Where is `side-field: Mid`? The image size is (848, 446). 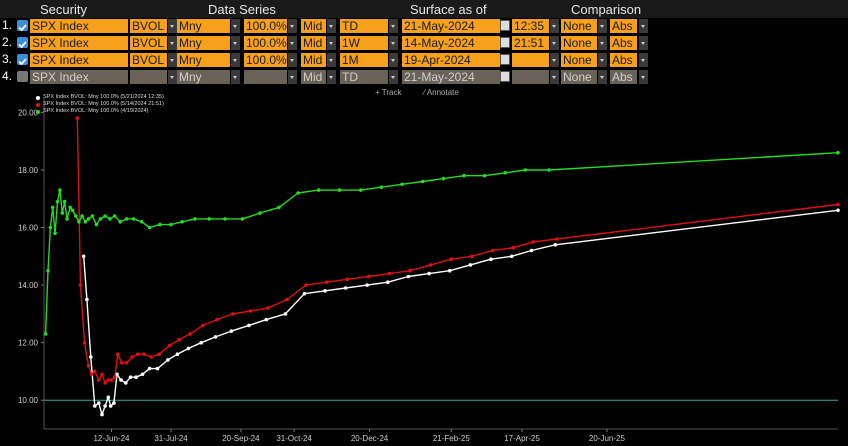
side-field: Mid is located at coordinates (313, 26).